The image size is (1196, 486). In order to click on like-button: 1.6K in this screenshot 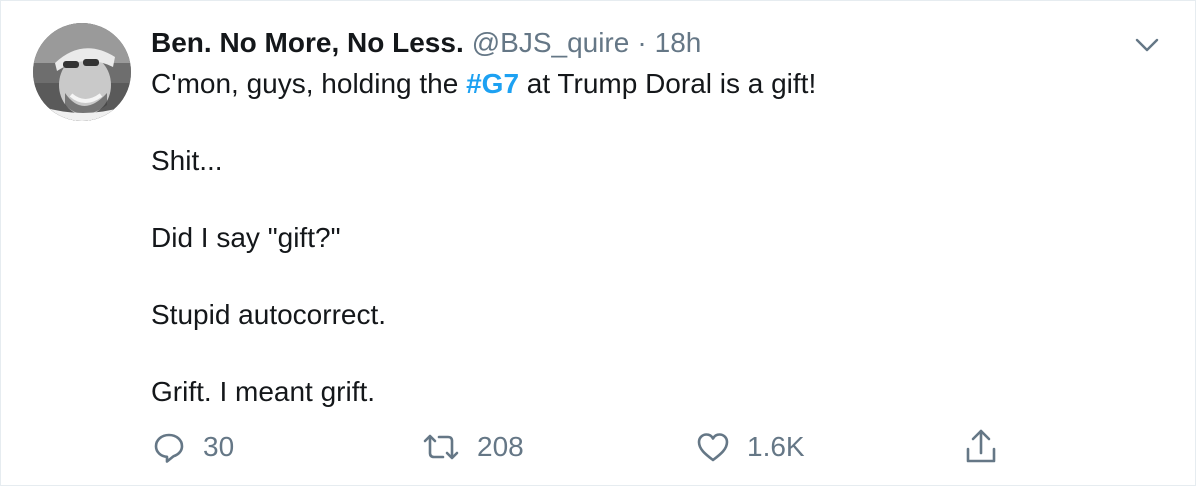, I will do `click(750, 447)`.